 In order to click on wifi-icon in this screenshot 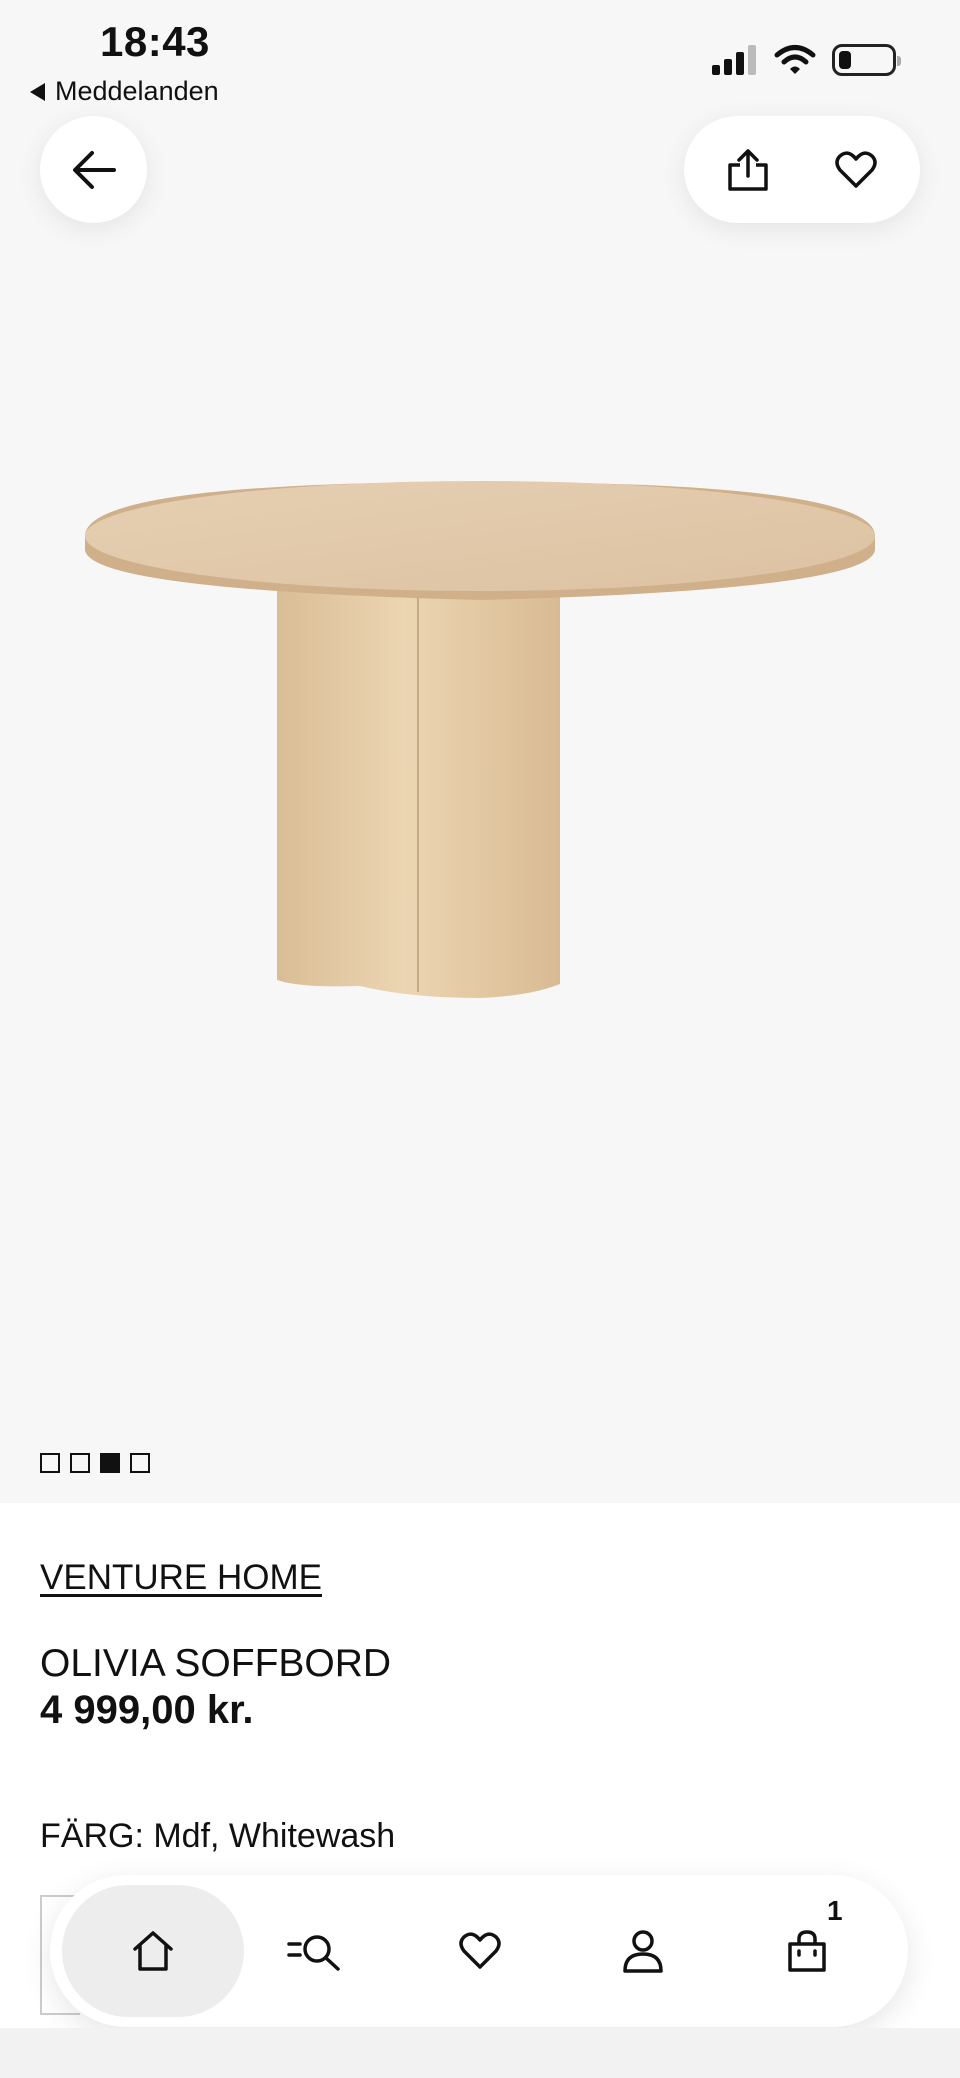, I will do `click(795, 59)`.